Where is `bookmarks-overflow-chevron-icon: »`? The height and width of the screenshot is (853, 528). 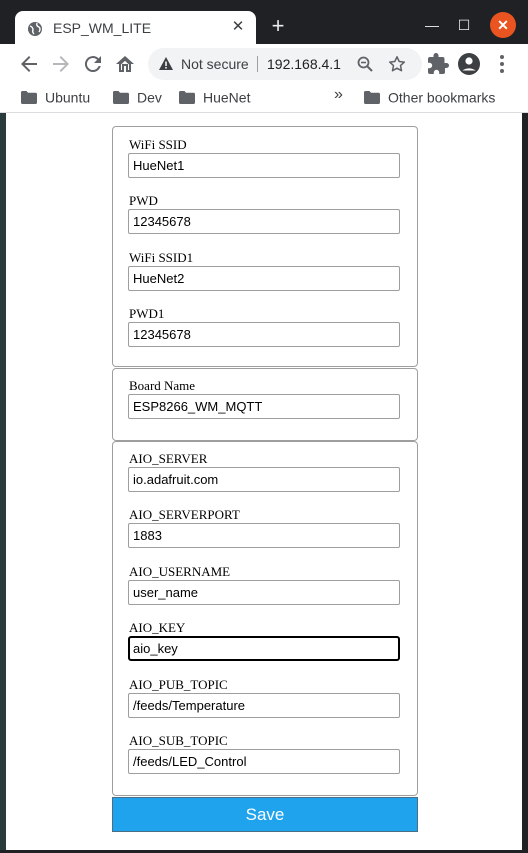
bookmarks-overflow-chevron-icon: » is located at coordinates (338, 96).